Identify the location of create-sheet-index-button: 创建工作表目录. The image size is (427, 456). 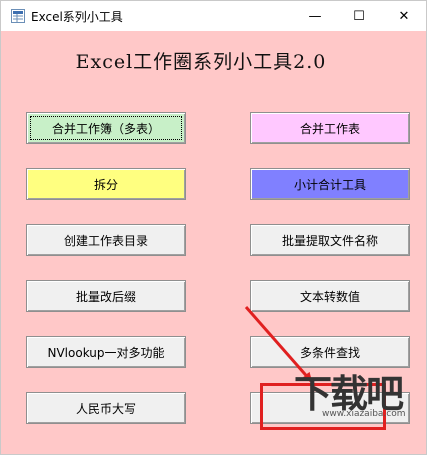
(106, 240).